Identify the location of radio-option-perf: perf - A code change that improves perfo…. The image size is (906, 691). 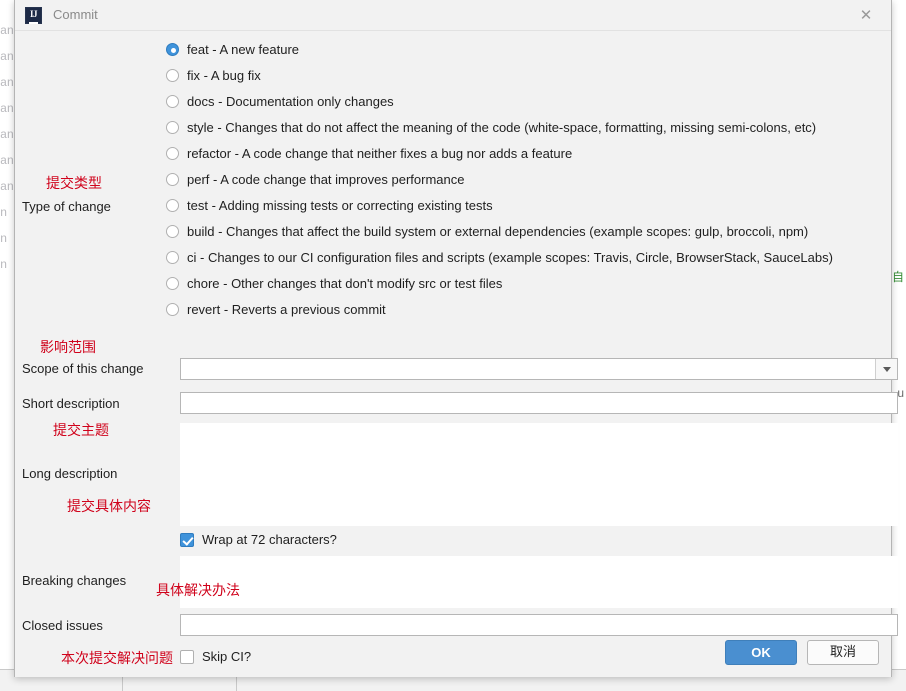
(524, 180).